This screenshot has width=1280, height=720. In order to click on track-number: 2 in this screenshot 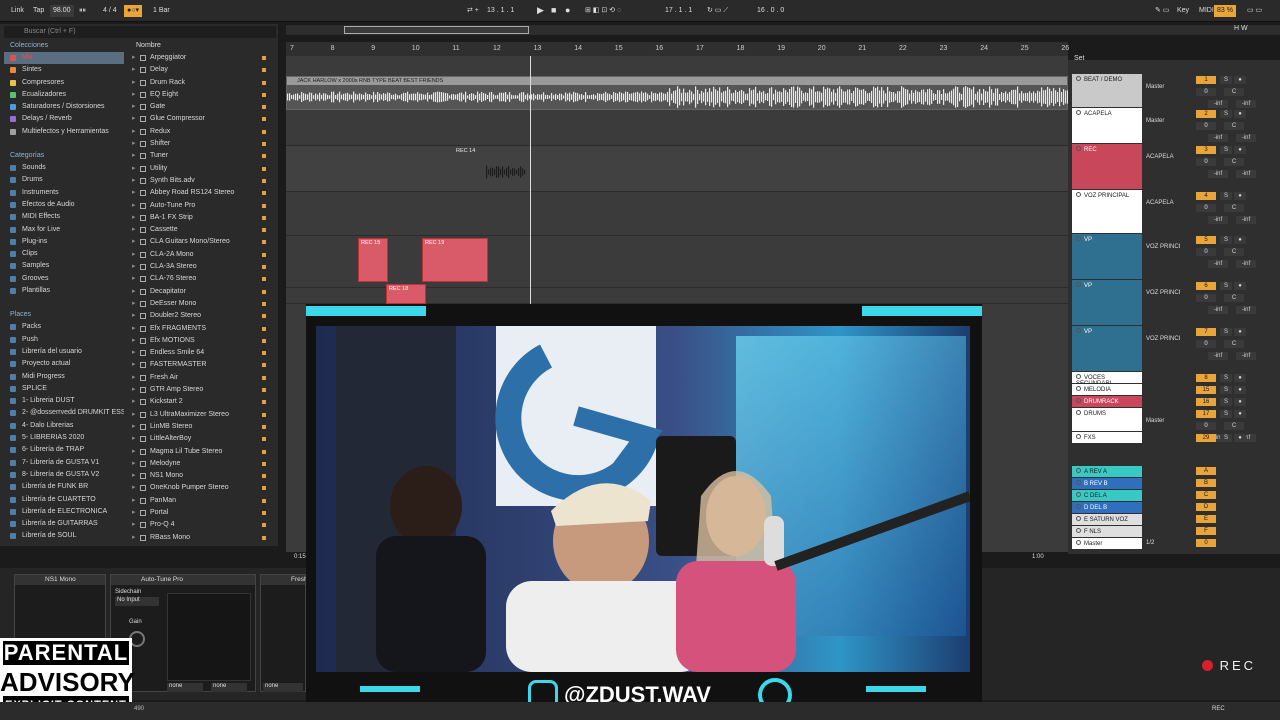, I will do `click(1206, 114)`.